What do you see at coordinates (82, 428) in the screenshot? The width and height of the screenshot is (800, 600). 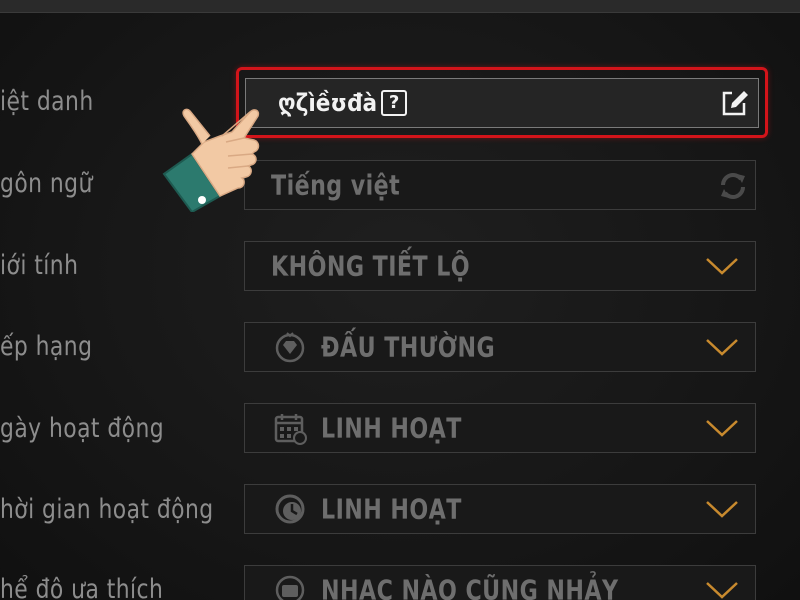 I see `active-days-label: gày hoạt động` at bounding box center [82, 428].